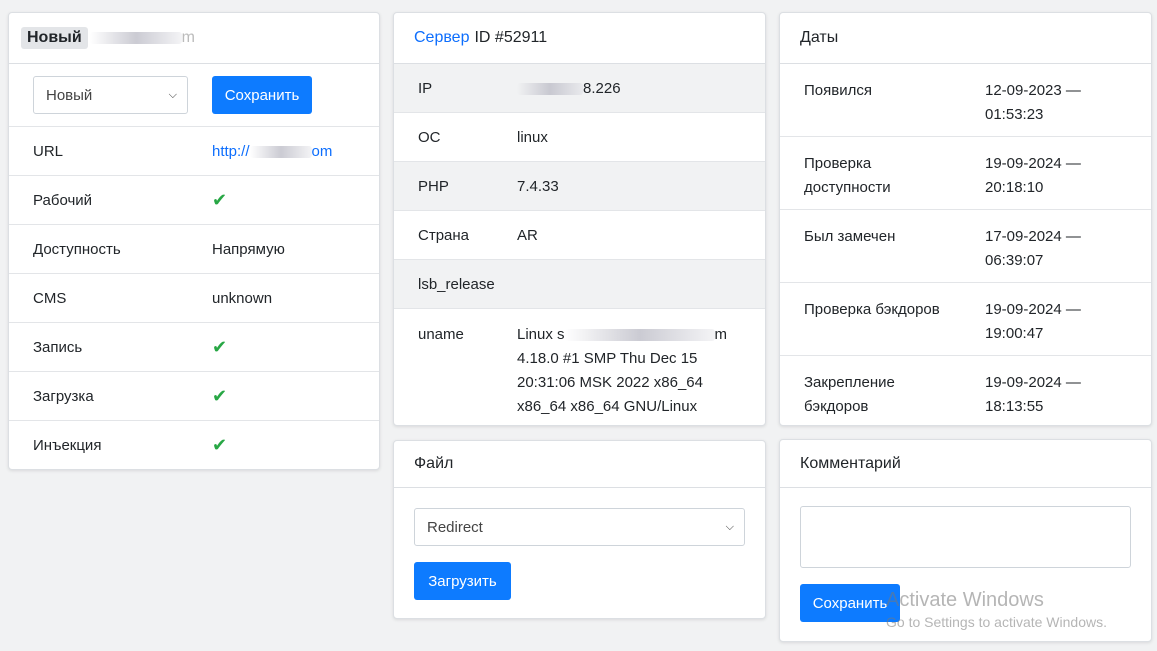  I want to click on date-label: Проверка бэкдоров, so click(894, 310).